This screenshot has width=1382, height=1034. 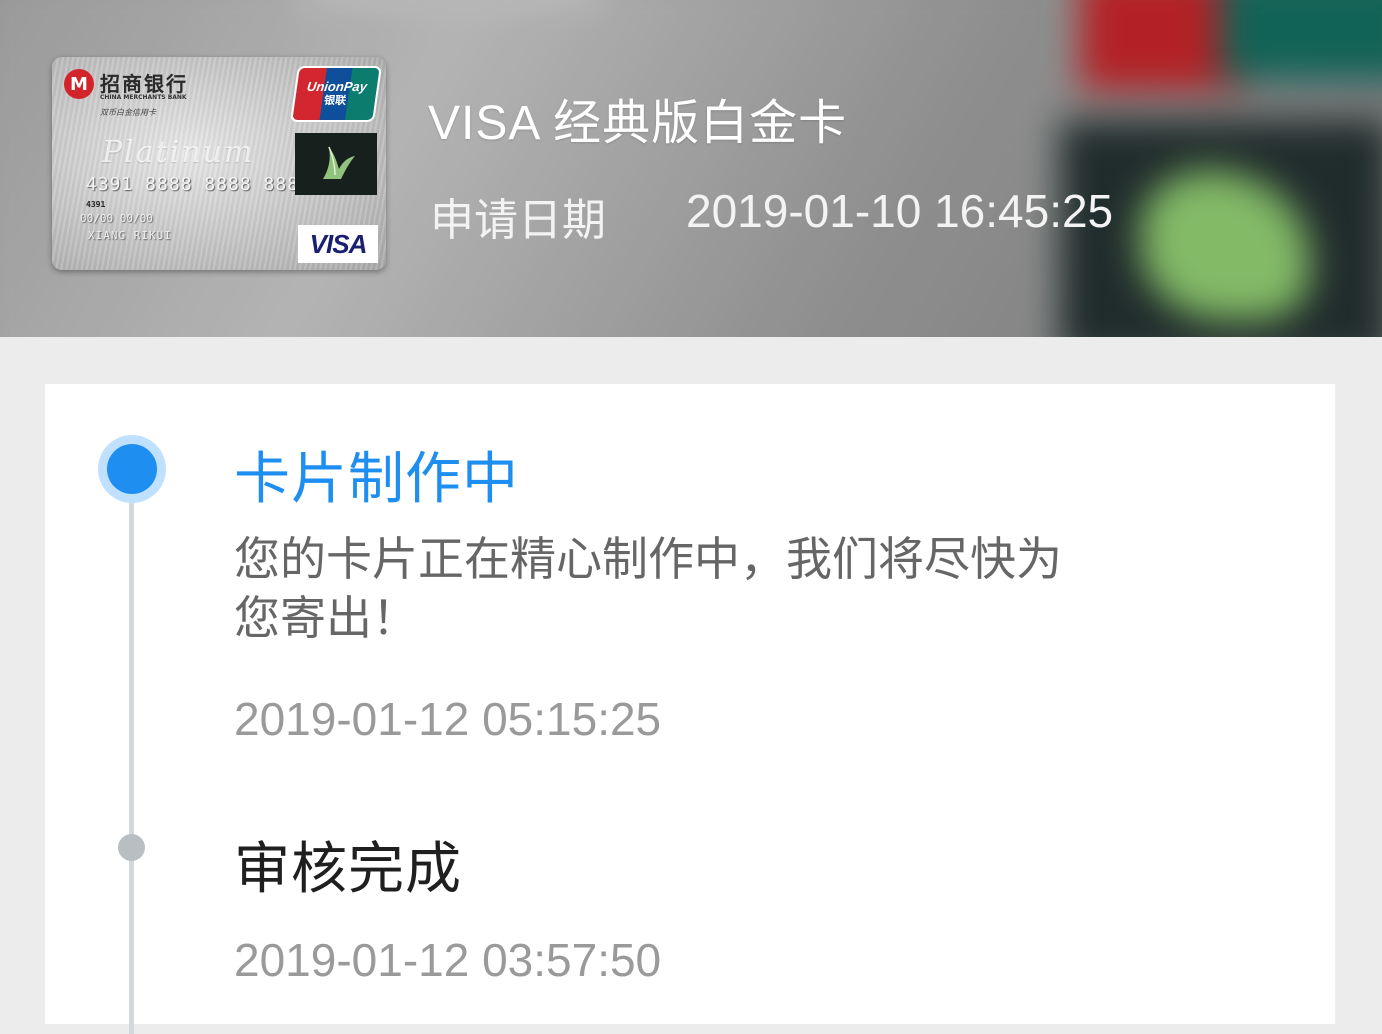 I want to click on step-title-card-production: 卡片制作中, so click(x=376, y=479).